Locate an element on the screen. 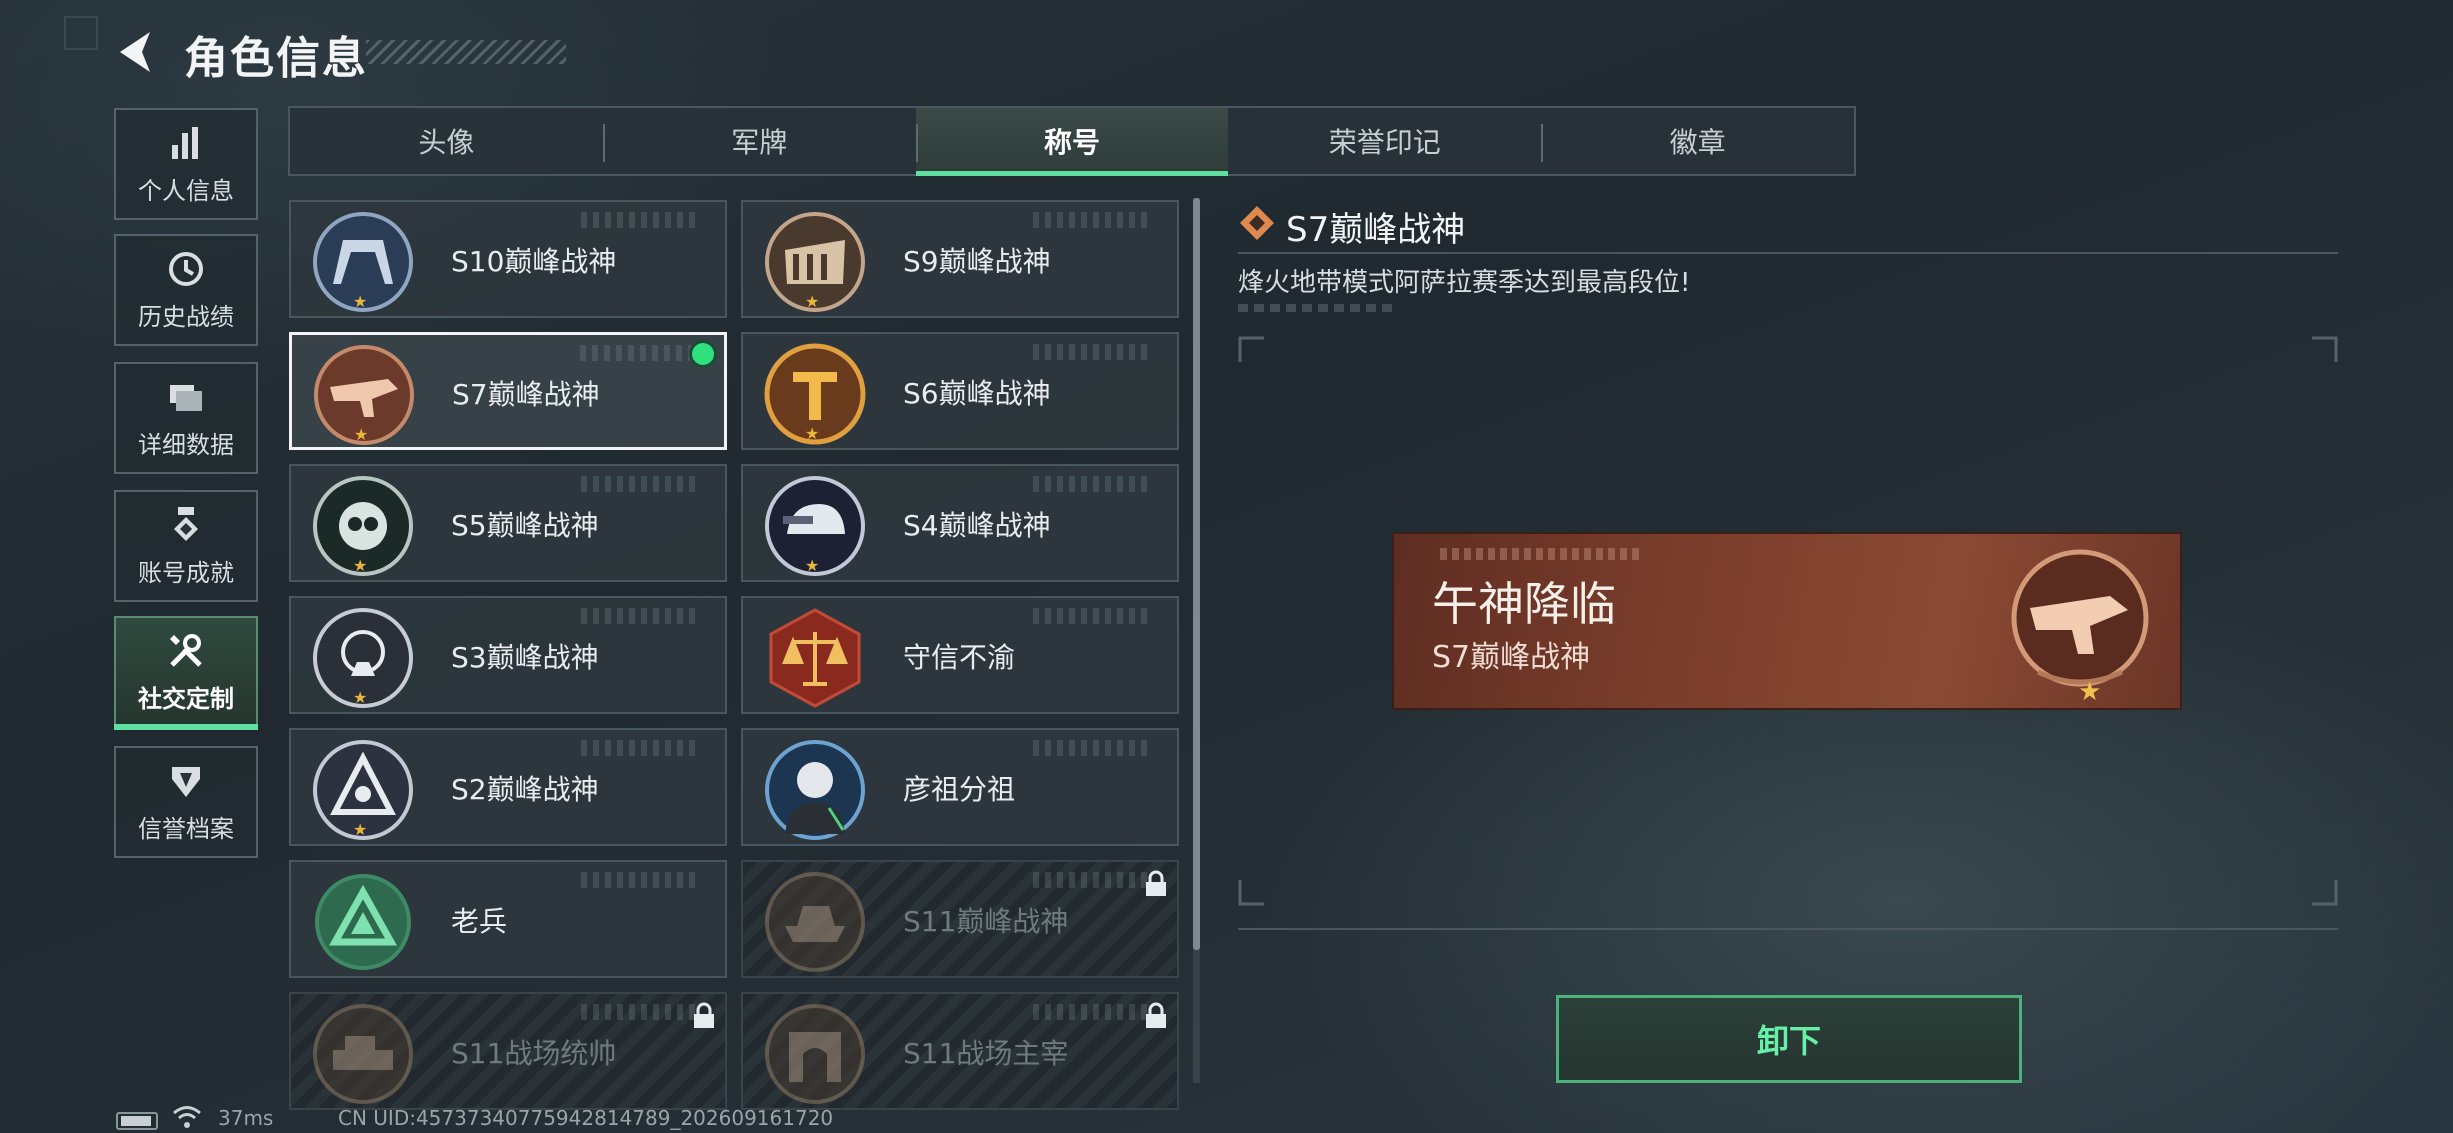 This screenshot has width=2453, height=1133. title-card-name: 彦祖分祖 is located at coordinates (959, 789).